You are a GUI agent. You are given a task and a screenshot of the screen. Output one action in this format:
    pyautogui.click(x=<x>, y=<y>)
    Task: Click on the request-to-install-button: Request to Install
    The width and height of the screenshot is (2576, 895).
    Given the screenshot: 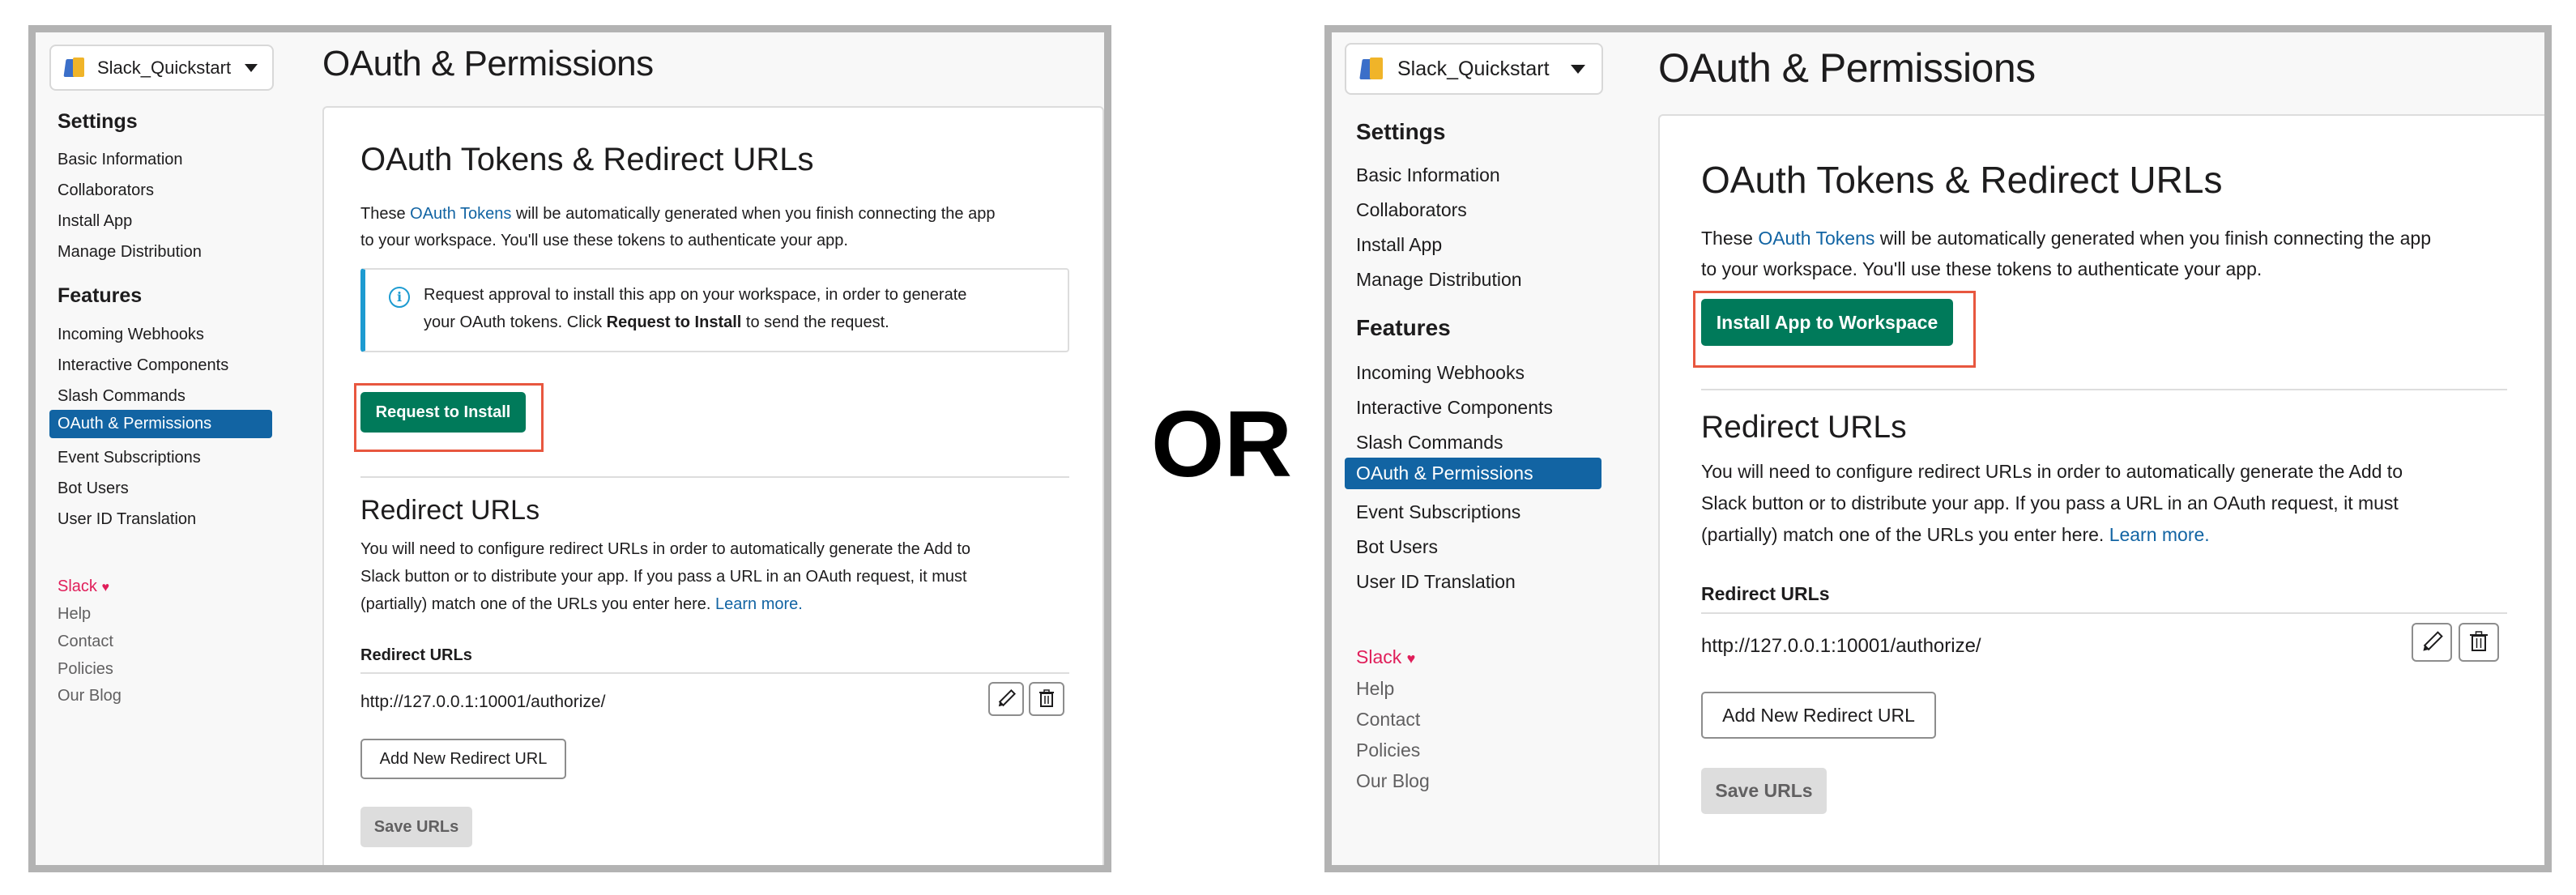 What is the action you would take?
    pyautogui.click(x=443, y=412)
    